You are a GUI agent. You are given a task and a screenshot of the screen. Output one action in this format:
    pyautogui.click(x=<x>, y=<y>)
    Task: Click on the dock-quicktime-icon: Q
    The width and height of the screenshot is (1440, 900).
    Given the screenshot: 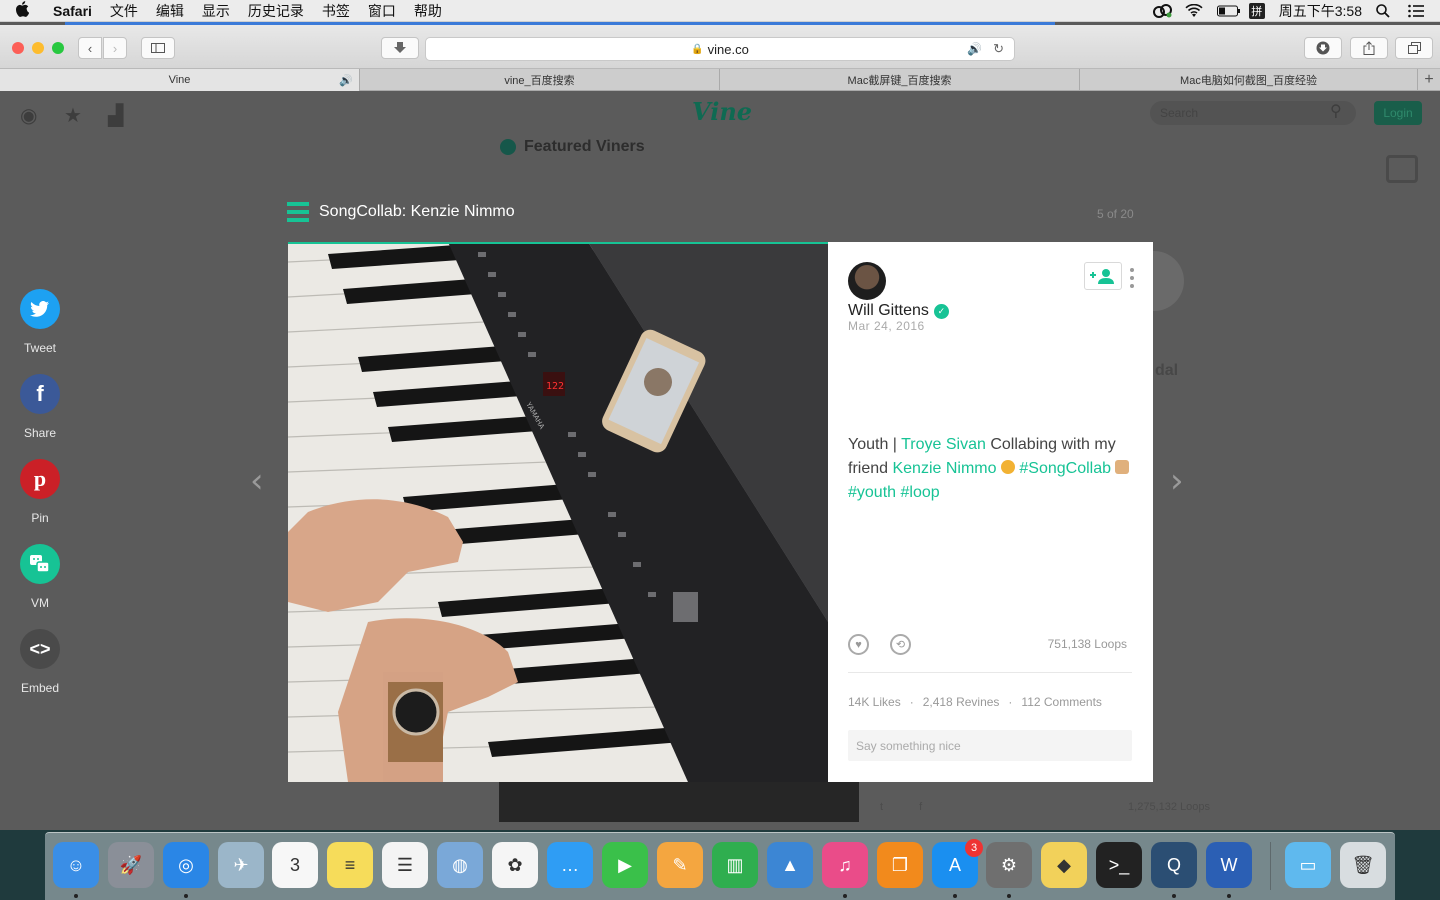 What is the action you would take?
    pyautogui.click(x=1174, y=865)
    